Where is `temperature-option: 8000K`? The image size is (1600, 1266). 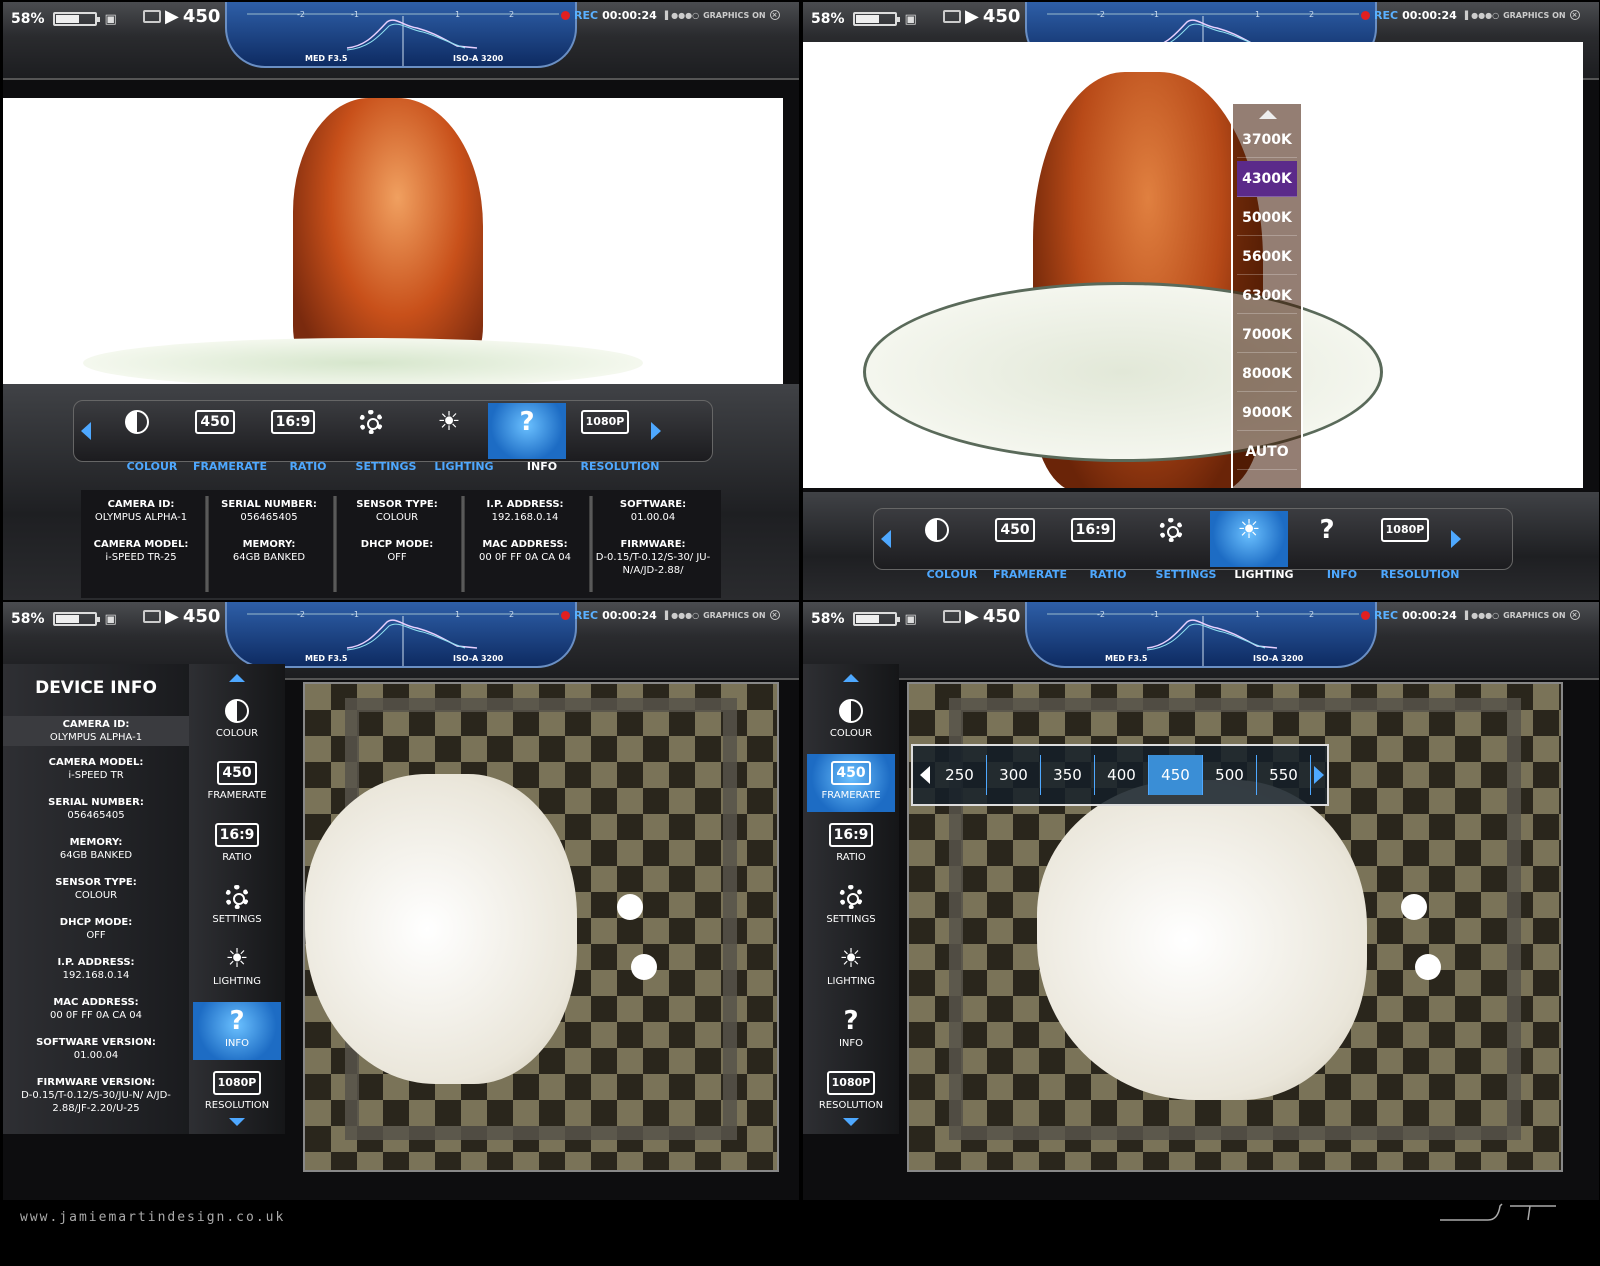
temperature-option: 8000K is located at coordinates (1267, 374).